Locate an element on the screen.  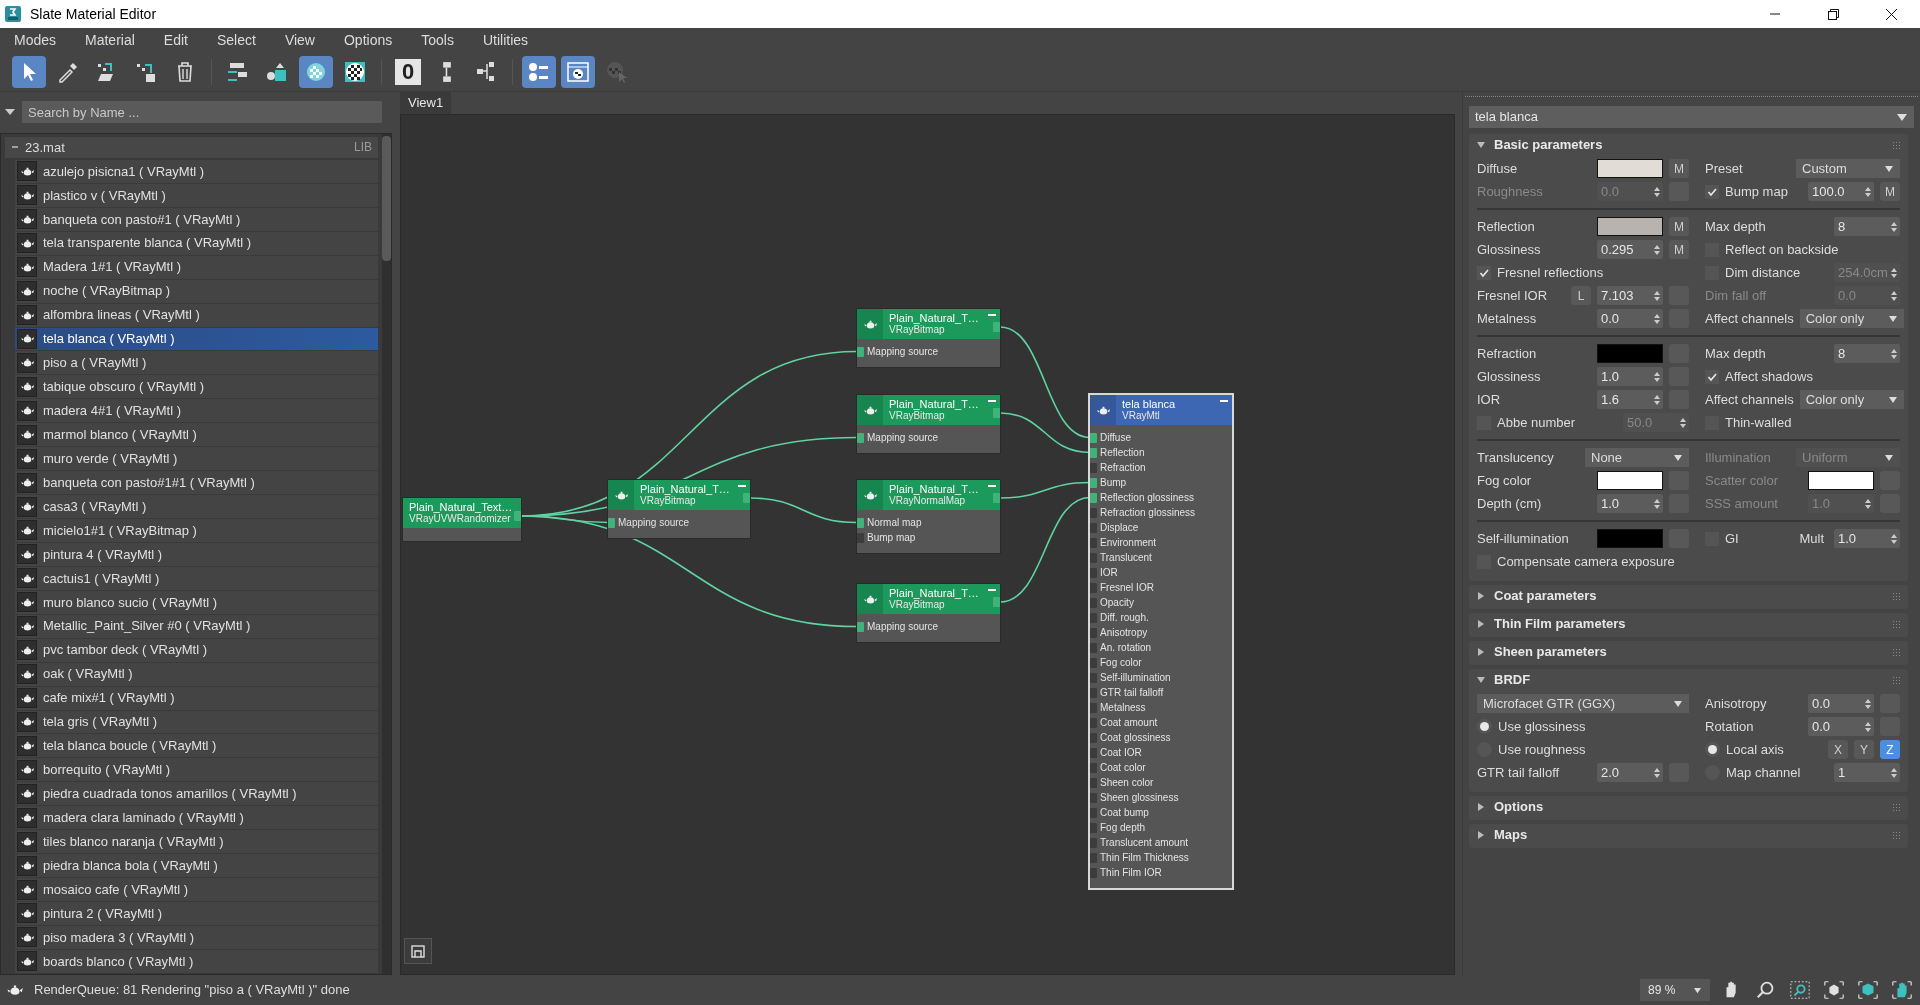
menu-item: Material is located at coordinates (110, 40).